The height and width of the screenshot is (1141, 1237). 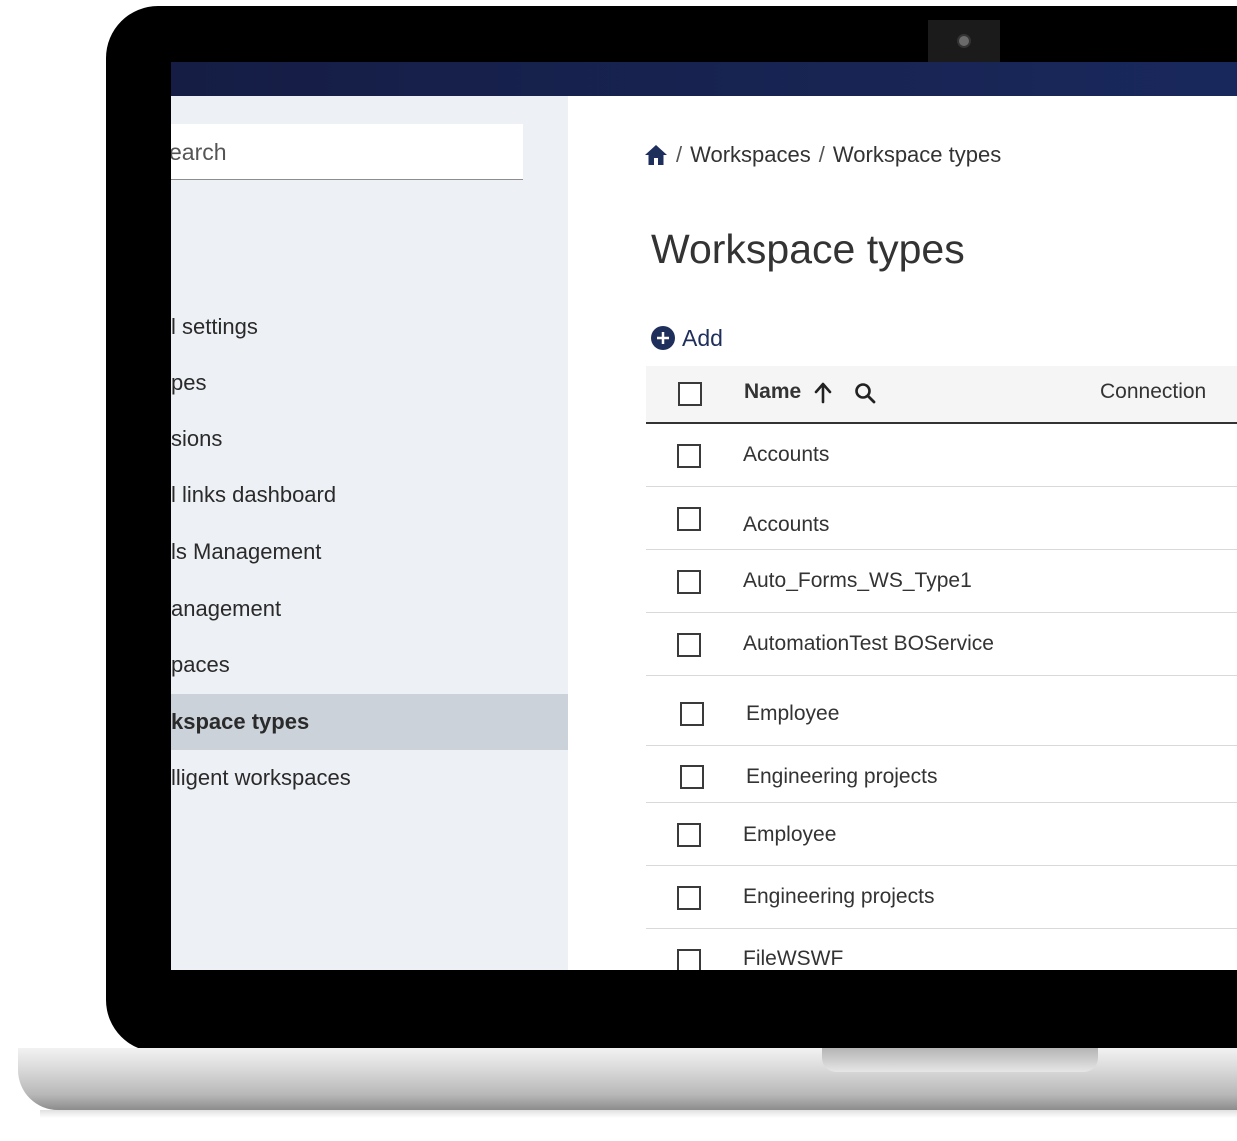 What do you see at coordinates (1153, 392) in the screenshot?
I see `column-header-connection: Connection` at bounding box center [1153, 392].